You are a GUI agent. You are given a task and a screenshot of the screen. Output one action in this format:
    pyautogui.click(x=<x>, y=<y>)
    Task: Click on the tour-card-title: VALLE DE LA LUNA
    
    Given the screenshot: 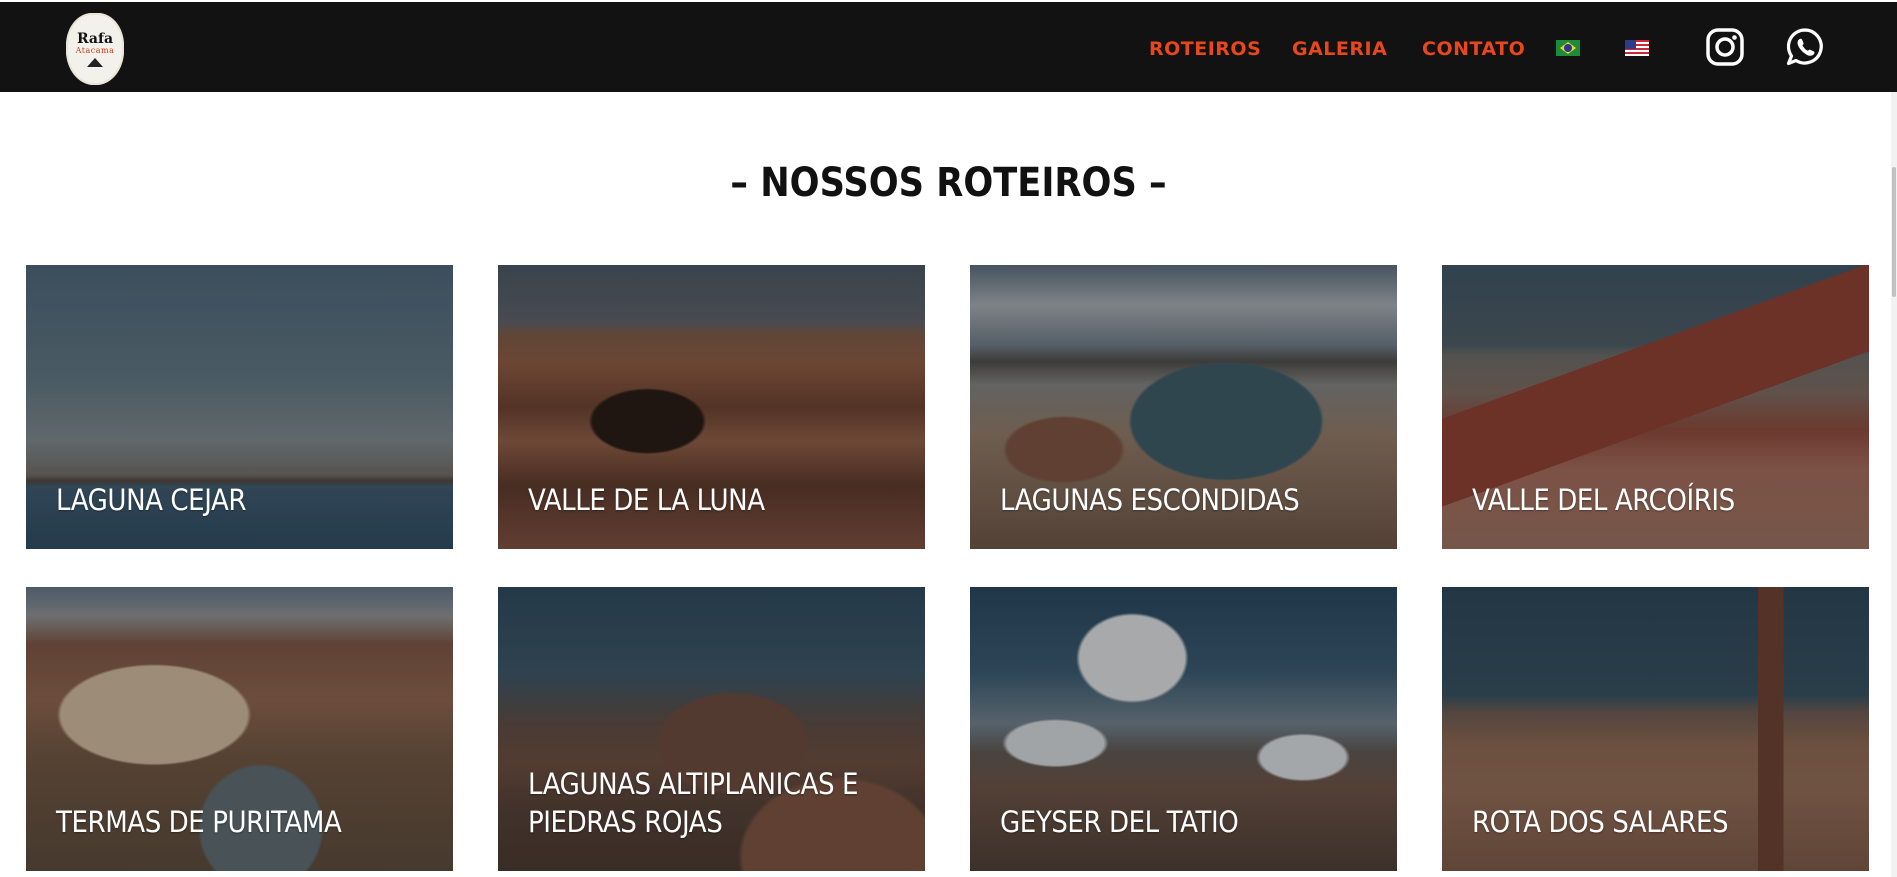 What is the action you would take?
    pyautogui.click(x=646, y=500)
    